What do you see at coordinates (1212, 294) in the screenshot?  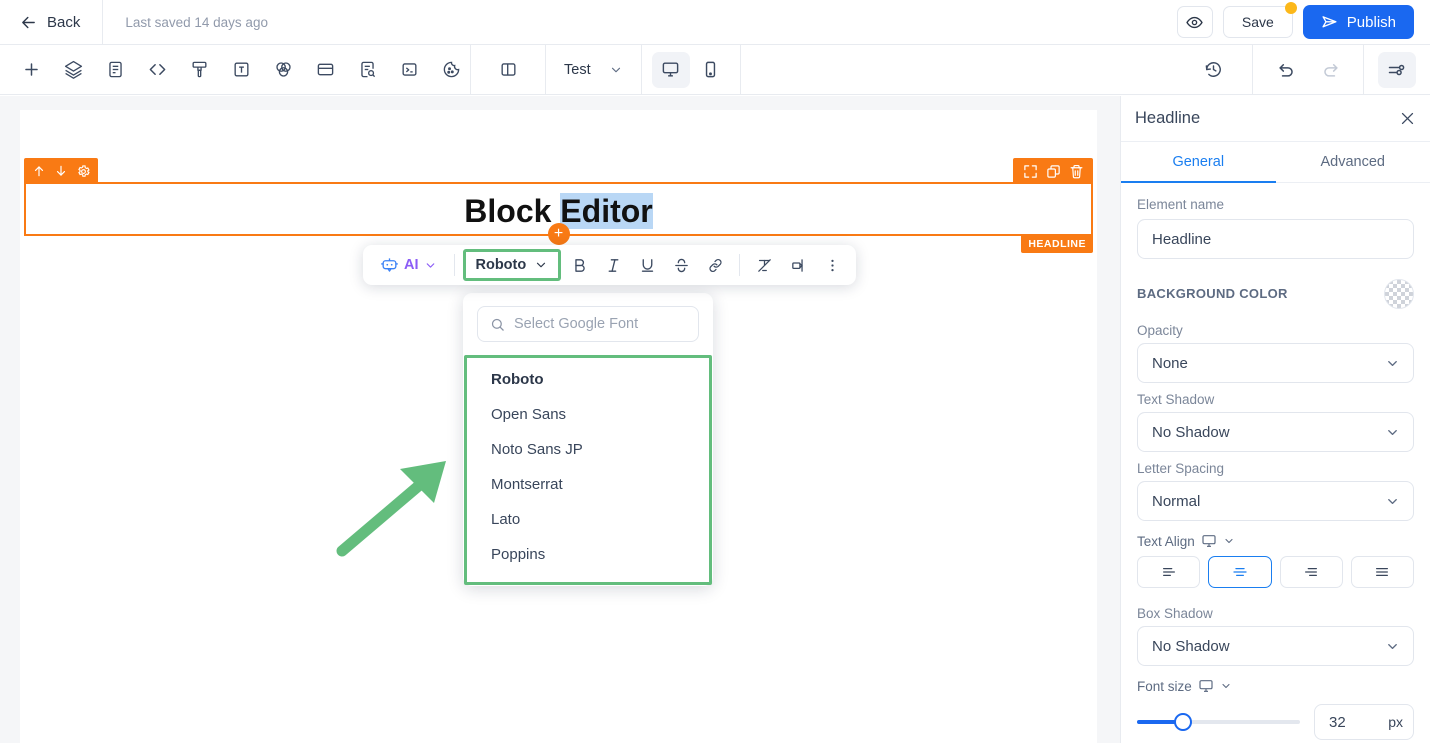 I see `background-color-label: BACKGROUND COLOR` at bounding box center [1212, 294].